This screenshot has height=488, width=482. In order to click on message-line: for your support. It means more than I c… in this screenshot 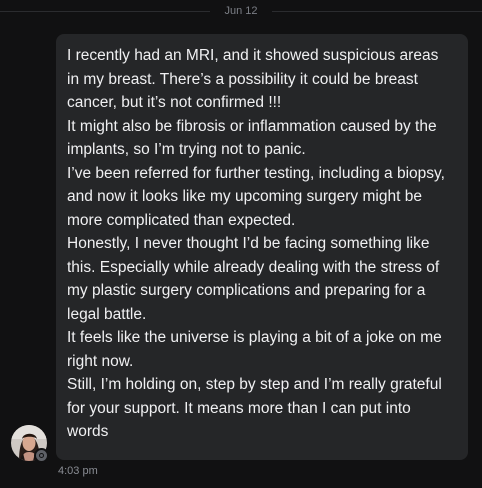, I will do `click(239, 408)`.